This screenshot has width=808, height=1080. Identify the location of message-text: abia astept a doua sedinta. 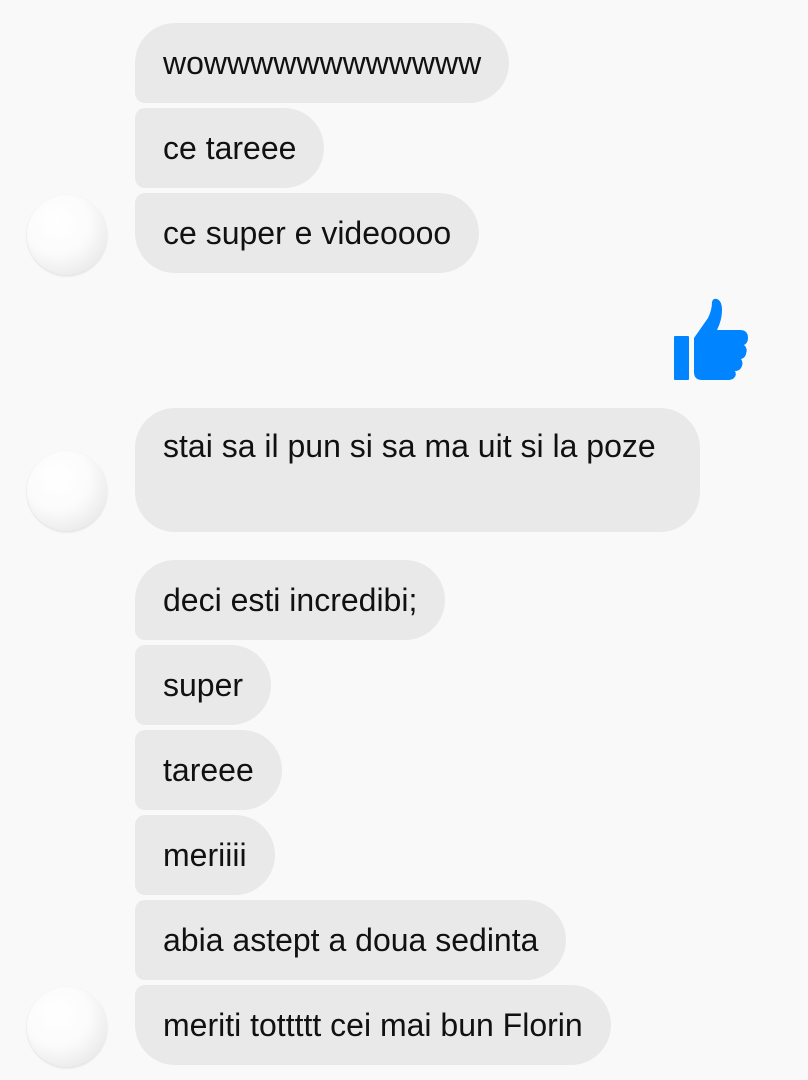
(351, 940).